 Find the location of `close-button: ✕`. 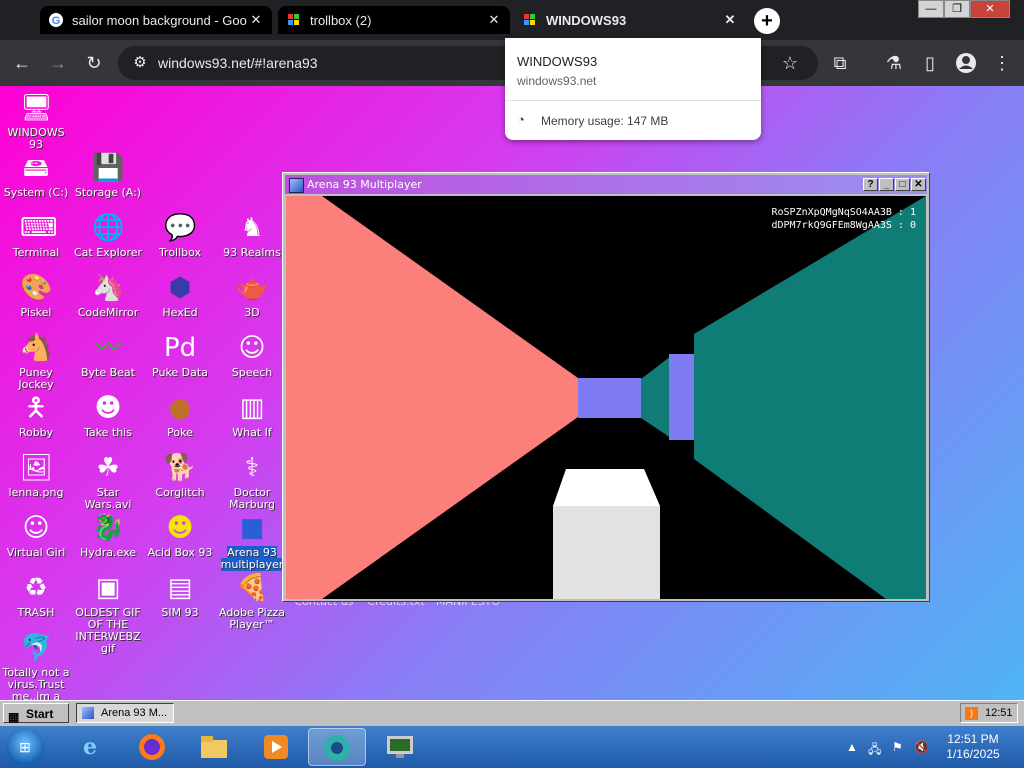

close-button: ✕ is located at coordinates (918, 184).